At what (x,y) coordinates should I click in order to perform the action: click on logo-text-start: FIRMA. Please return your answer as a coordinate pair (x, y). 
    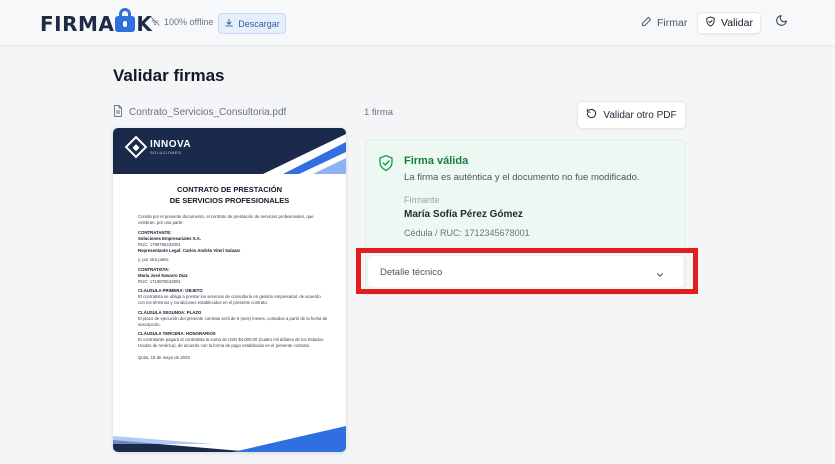
    Looking at the image, I should click on (77, 24).